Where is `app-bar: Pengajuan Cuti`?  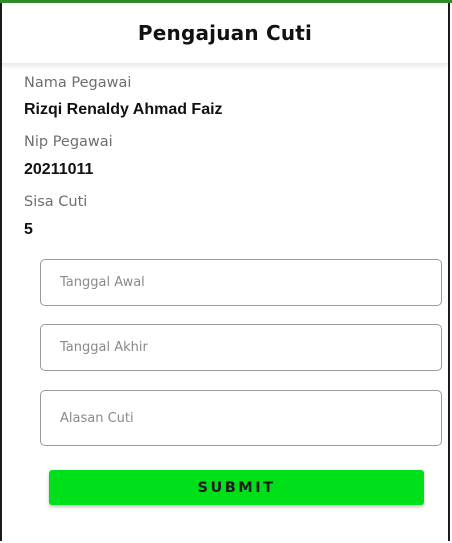 app-bar: Pengajuan Cuti is located at coordinates (225, 33).